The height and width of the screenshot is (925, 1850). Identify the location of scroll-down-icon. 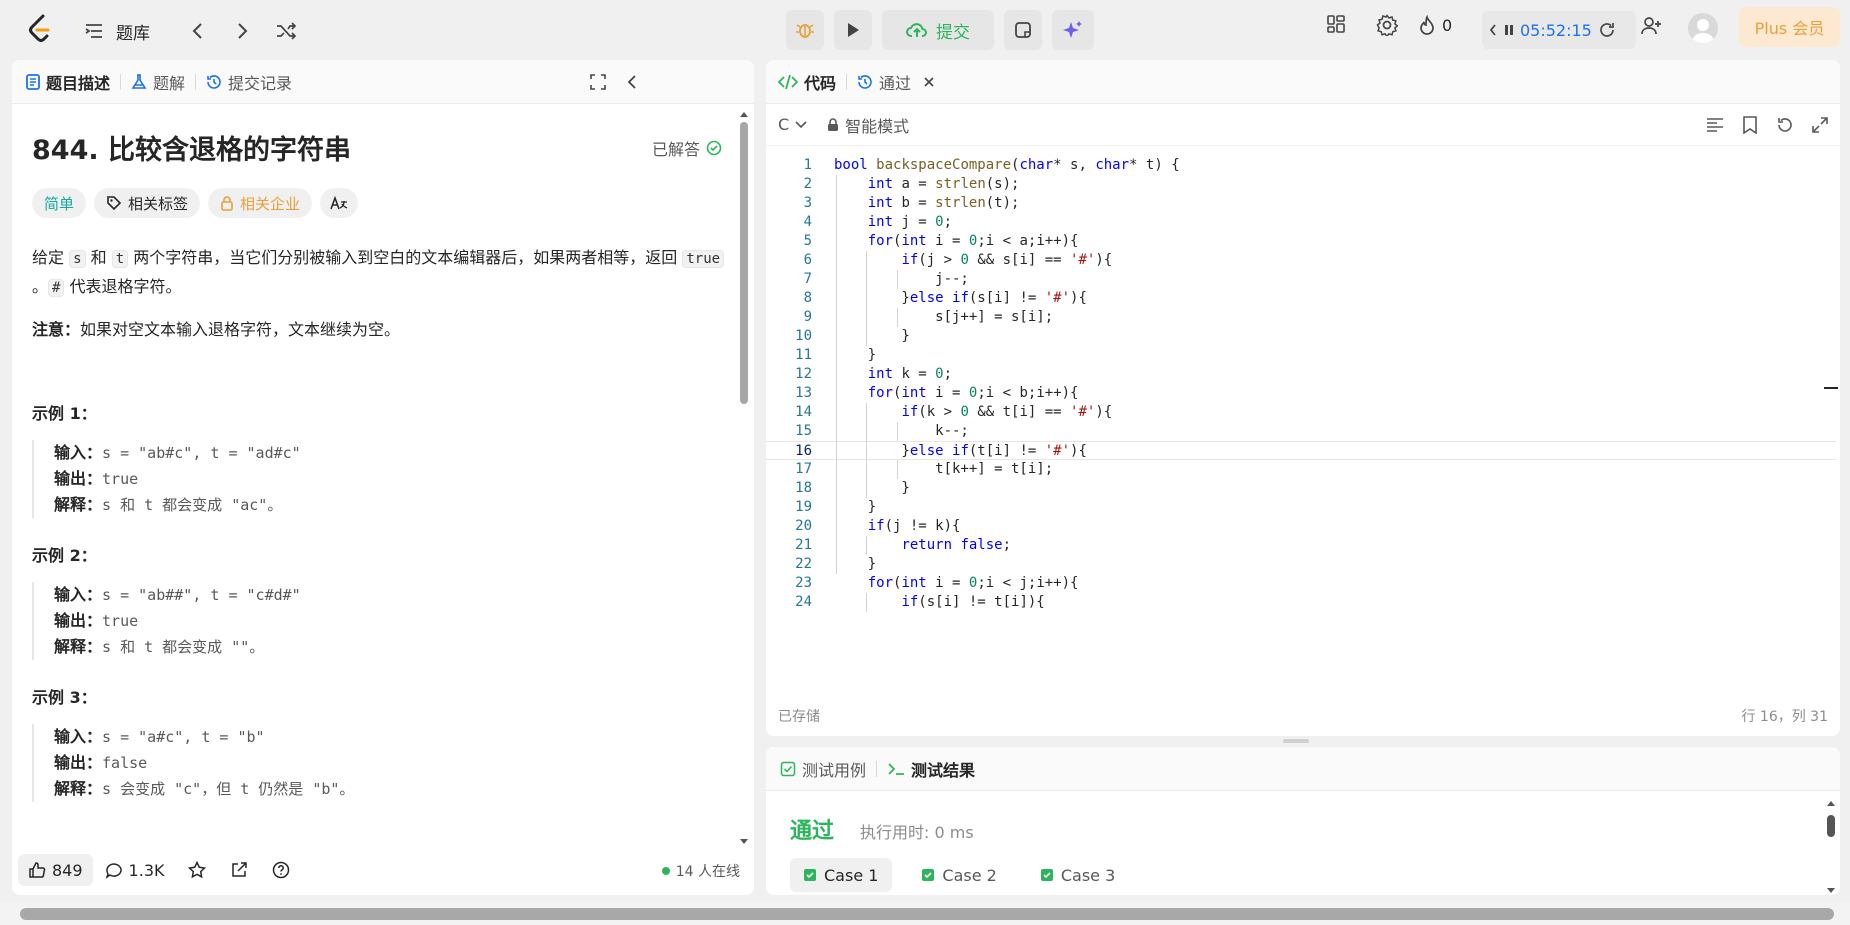
(1831, 891).